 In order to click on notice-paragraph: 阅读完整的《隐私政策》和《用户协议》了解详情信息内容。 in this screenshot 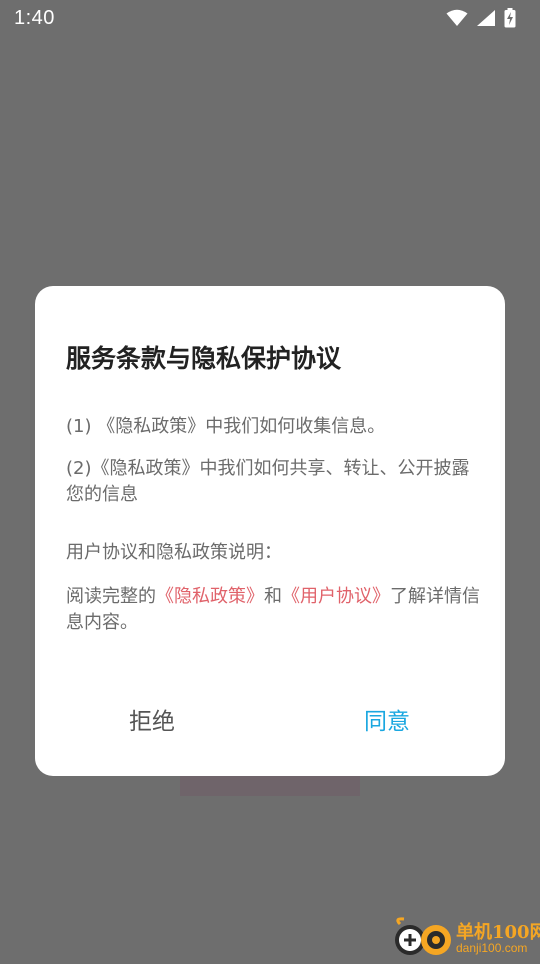, I will do `click(273, 610)`.